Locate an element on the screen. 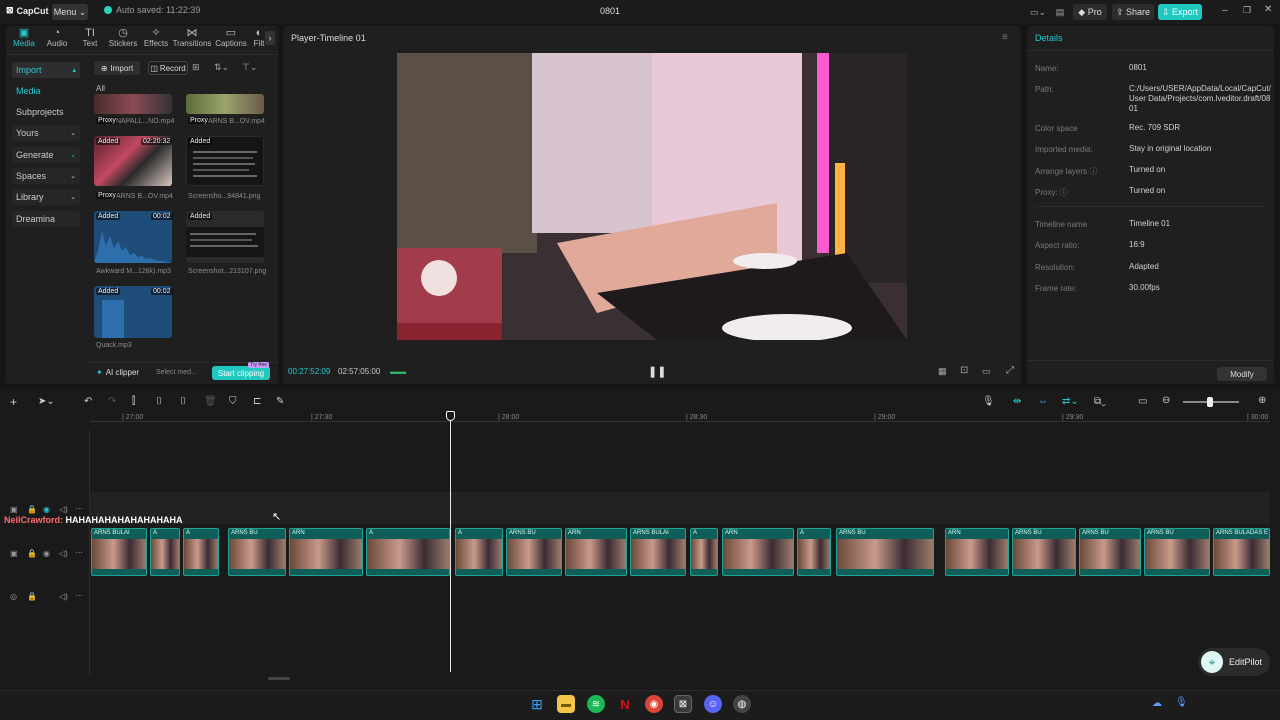 The width and height of the screenshot is (1280, 720). preview-axis-icon: ⧉⌄ is located at coordinates (1100, 401).